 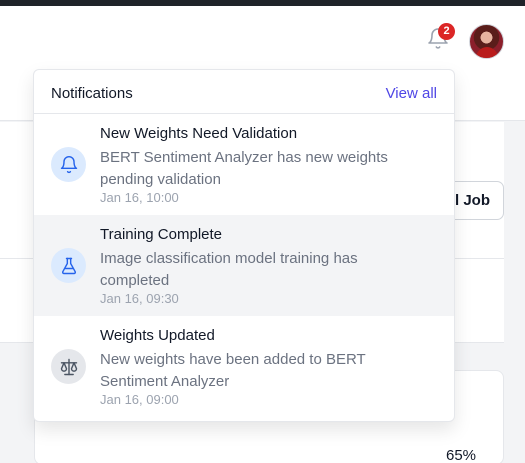 I want to click on notification-time: Jan 16, 10:00, so click(x=139, y=197).